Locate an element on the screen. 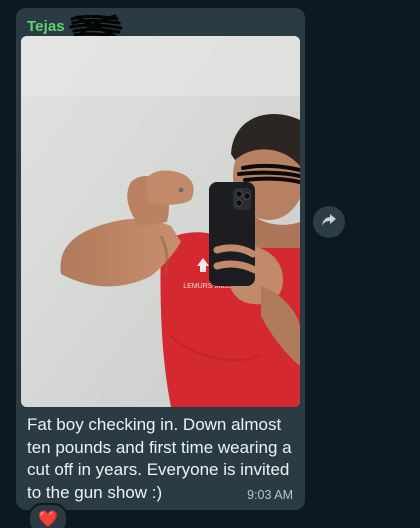 The image size is (420, 528). heart-icon: ❤️ is located at coordinates (48, 519).